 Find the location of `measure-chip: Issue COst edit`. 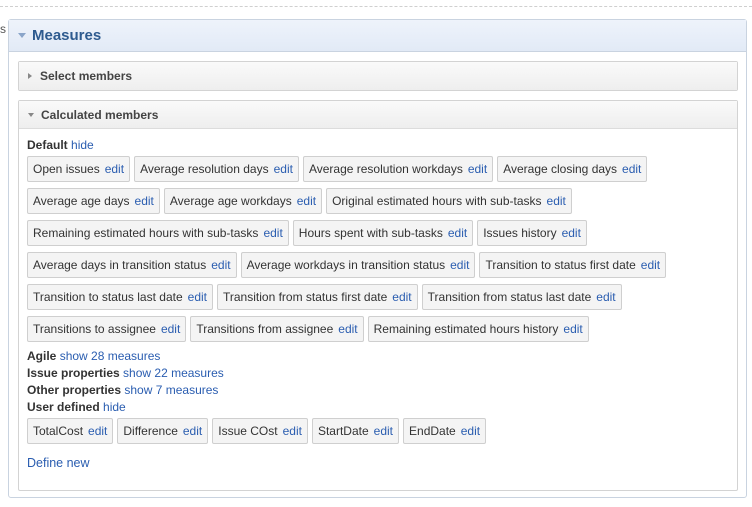

measure-chip: Issue COst edit is located at coordinates (260, 431).